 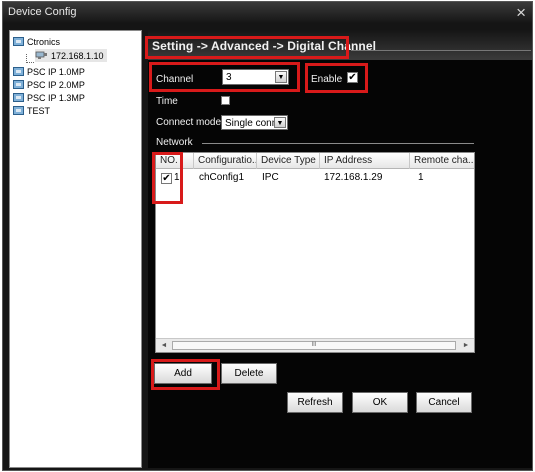 What do you see at coordinates (466, 345) in the screenshot?
I see `scroll-right-icon: ►` at bounding box center [466, 345].